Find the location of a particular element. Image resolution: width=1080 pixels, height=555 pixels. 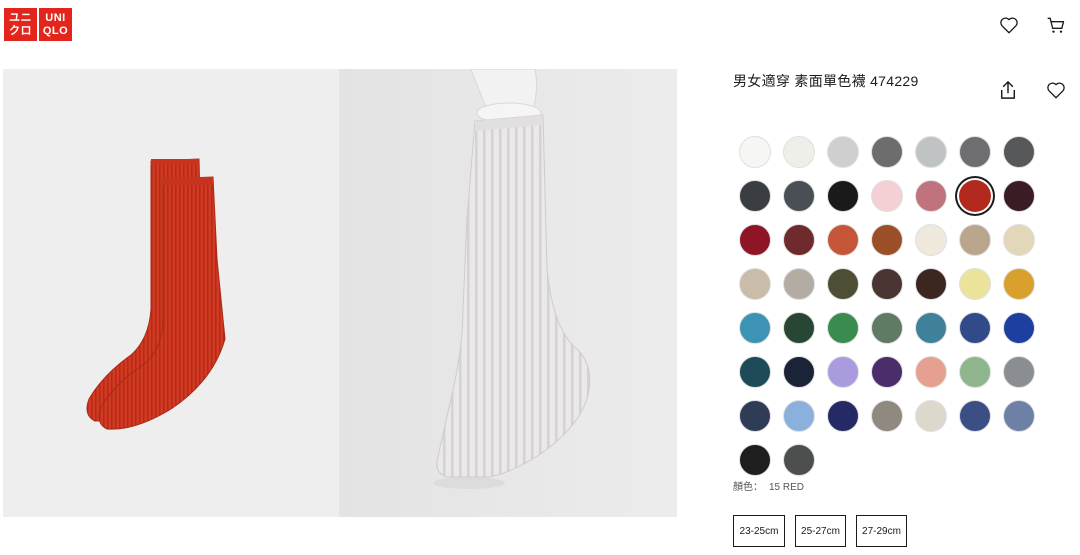

size-selector: 23-25cm 25-27cm 27-29cm is located at coordinates (820, 531).